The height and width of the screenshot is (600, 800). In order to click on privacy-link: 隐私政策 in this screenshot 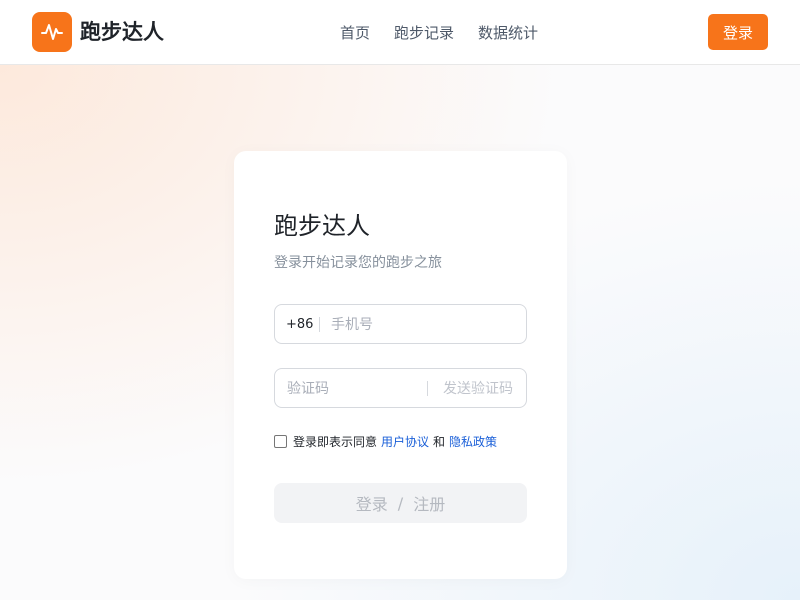, I will do `click(473, 441)`.